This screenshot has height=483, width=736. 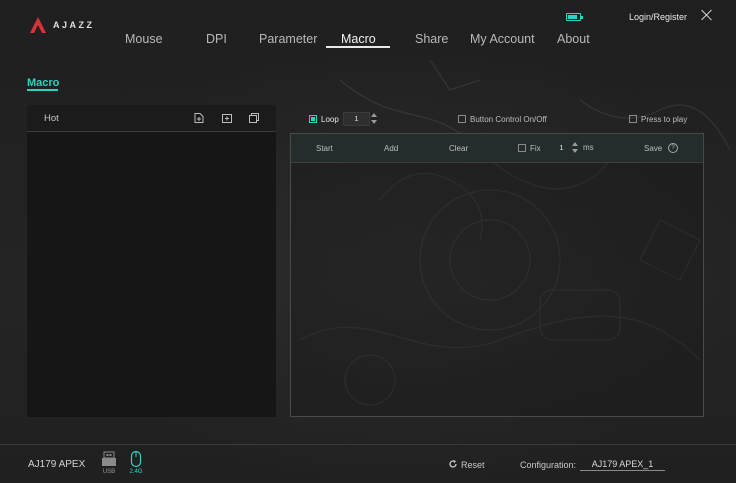 What do you see at coordinates (330, 119) in the screenshot?
I see `loop-label: Loop` at bounding box center [330, 119].